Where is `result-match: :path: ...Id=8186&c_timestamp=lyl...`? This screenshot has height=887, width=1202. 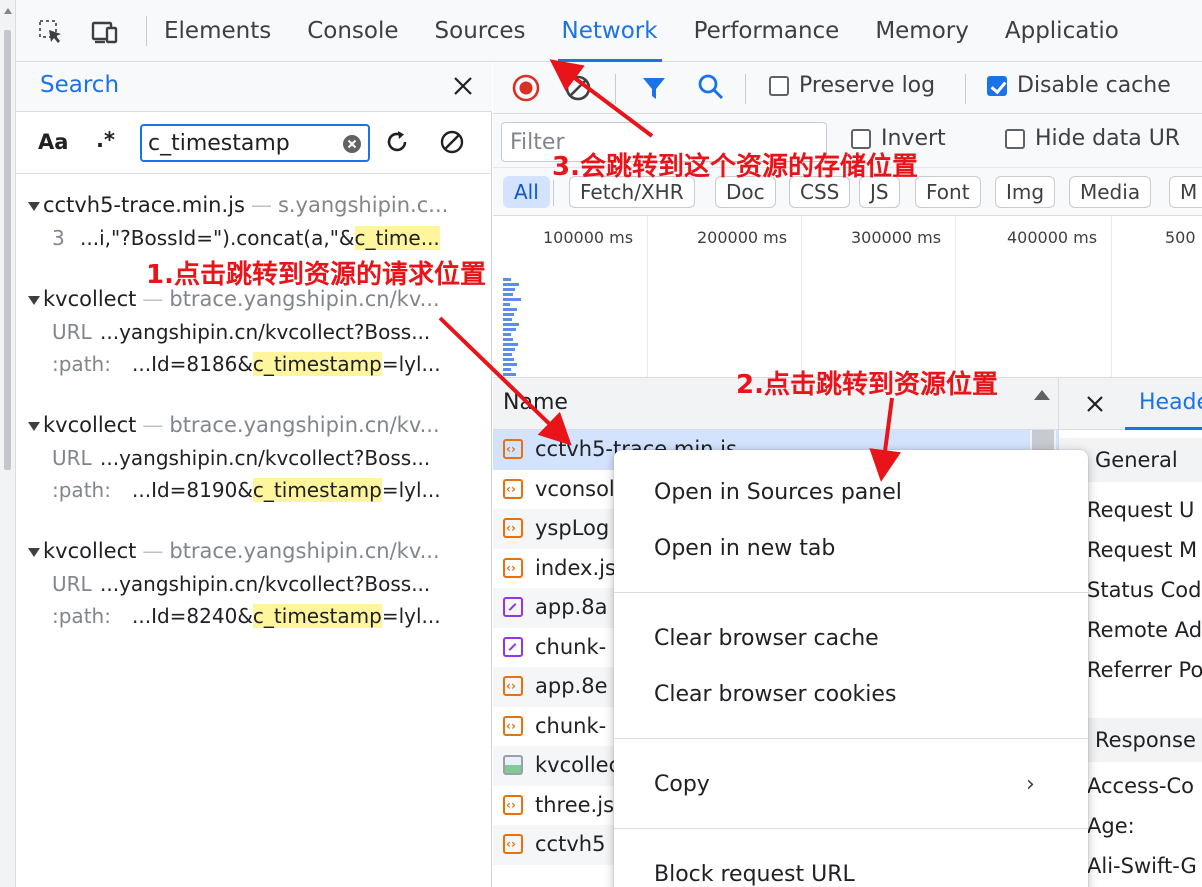 result-match: :path: ...Id=8186&c_timestamp=lyl... is located at coordinates (254, 364).